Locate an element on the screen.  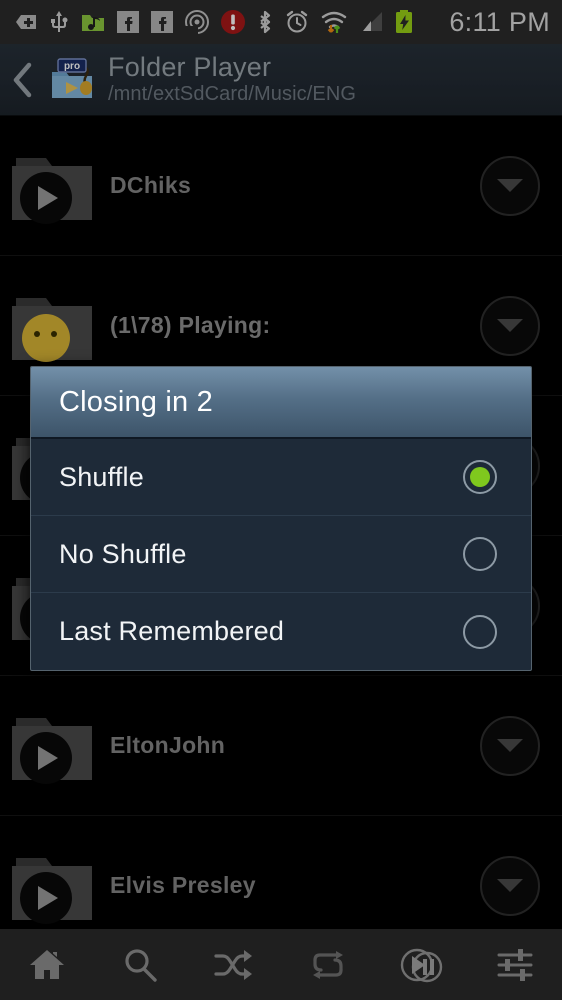
dialog-option-label: No Shuffle is located at coordinates (123, 553).